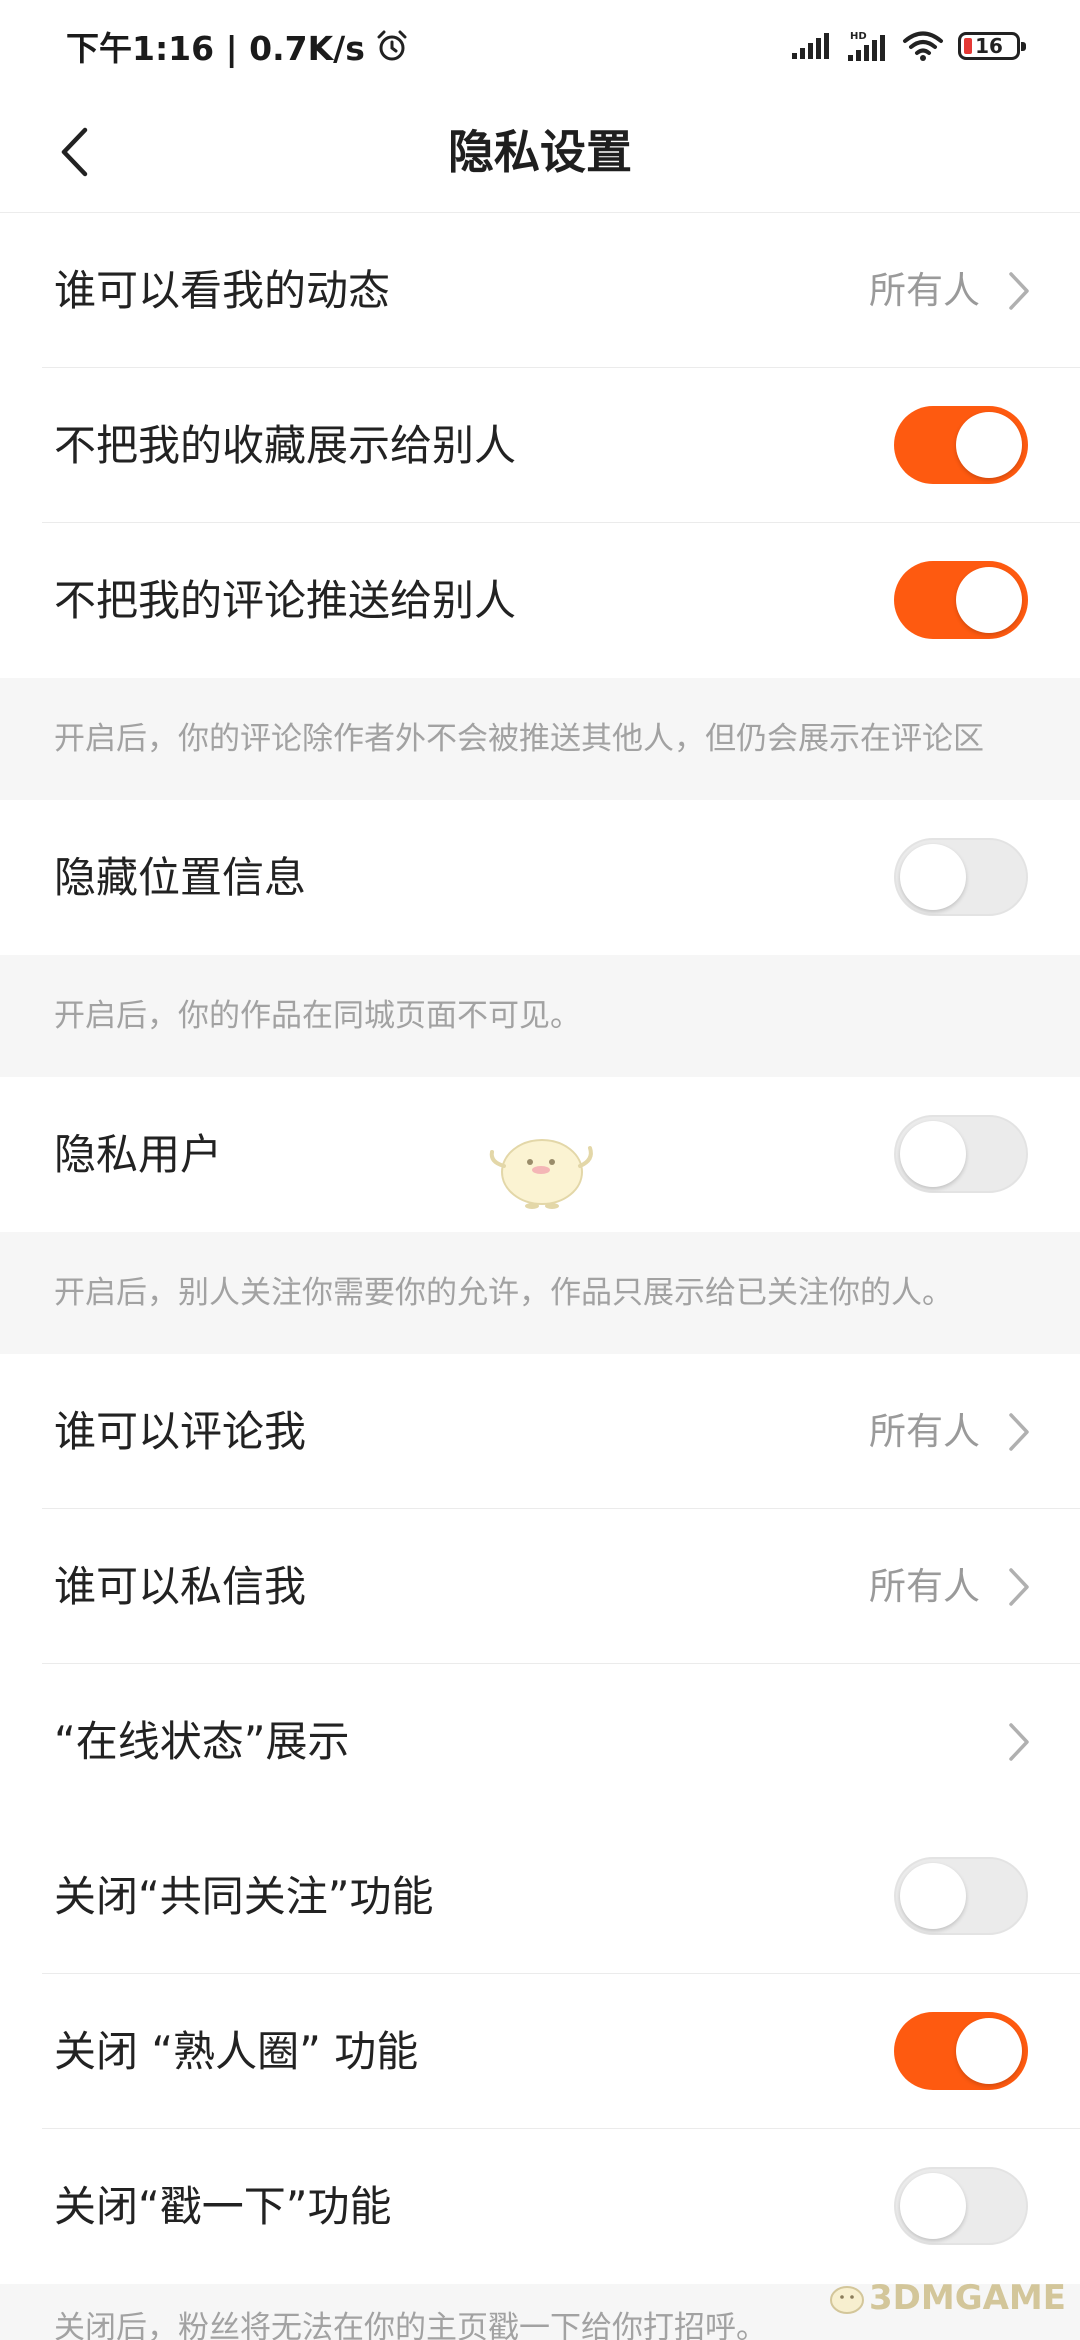  I want to click on watermark-mascot-icon, so click(847, 2300).